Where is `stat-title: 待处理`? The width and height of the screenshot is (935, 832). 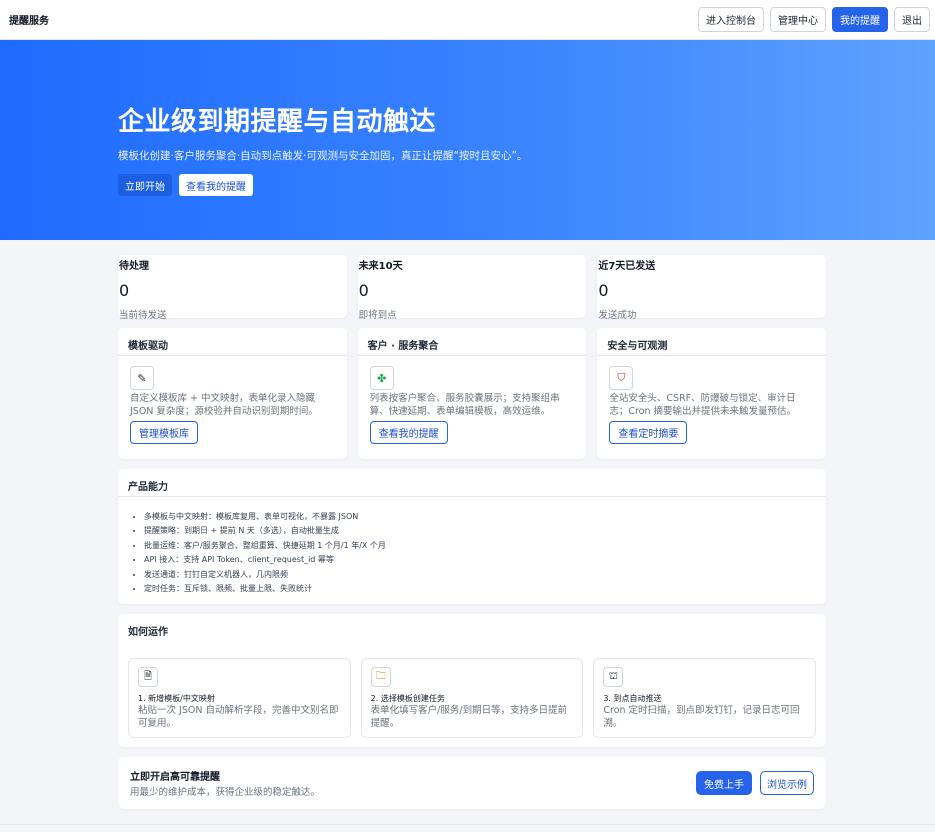
stat-title: 待处理 is located at coordinates (134, 266).